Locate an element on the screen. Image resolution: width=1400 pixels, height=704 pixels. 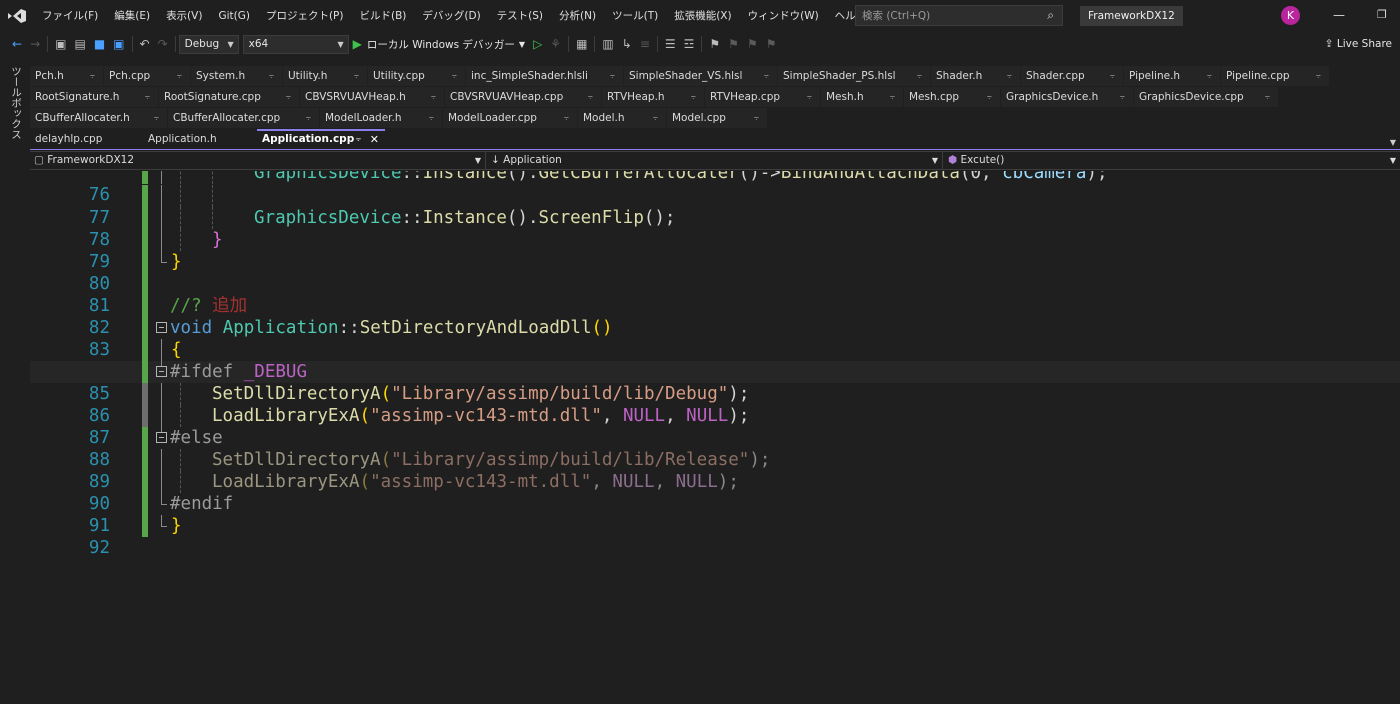
uncomment-lines-icon: ☲ is located at coordinates (689, 44).